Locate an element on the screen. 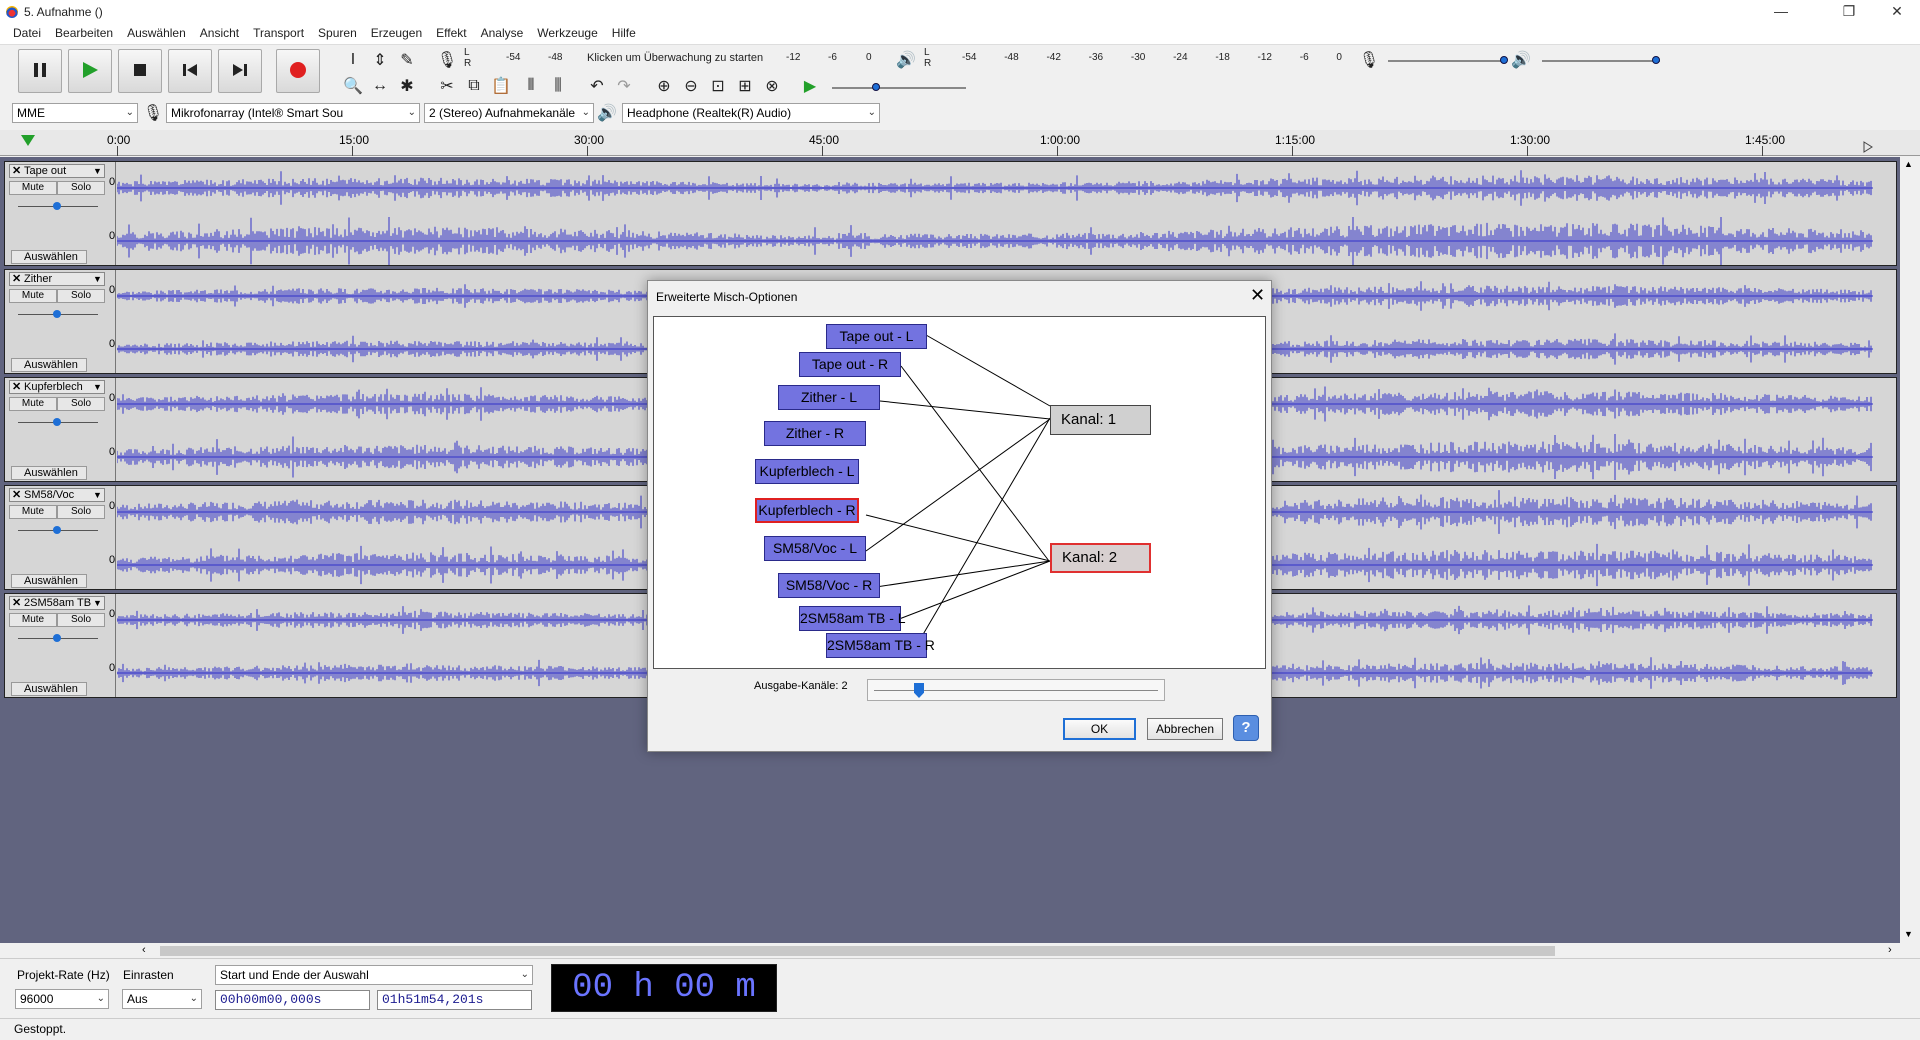 This screenshot has height=1040, width=1920. cancel-button: Abbrechen is located at coordinates (1185, 729).